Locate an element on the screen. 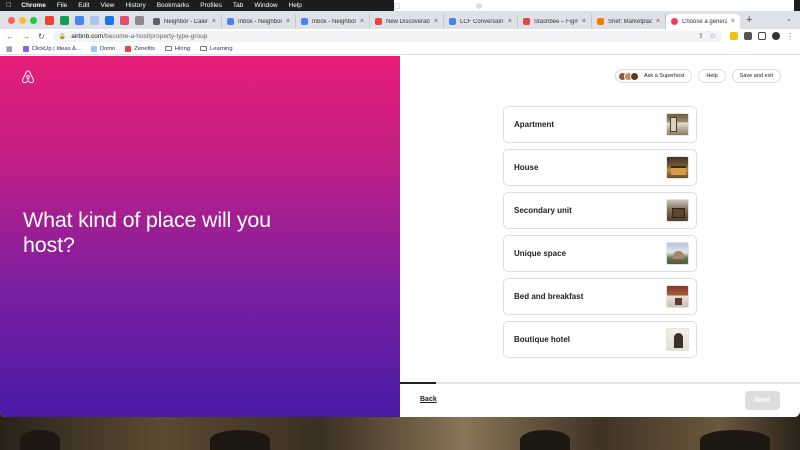  help-button: Help is located at coordinates (712, 76).